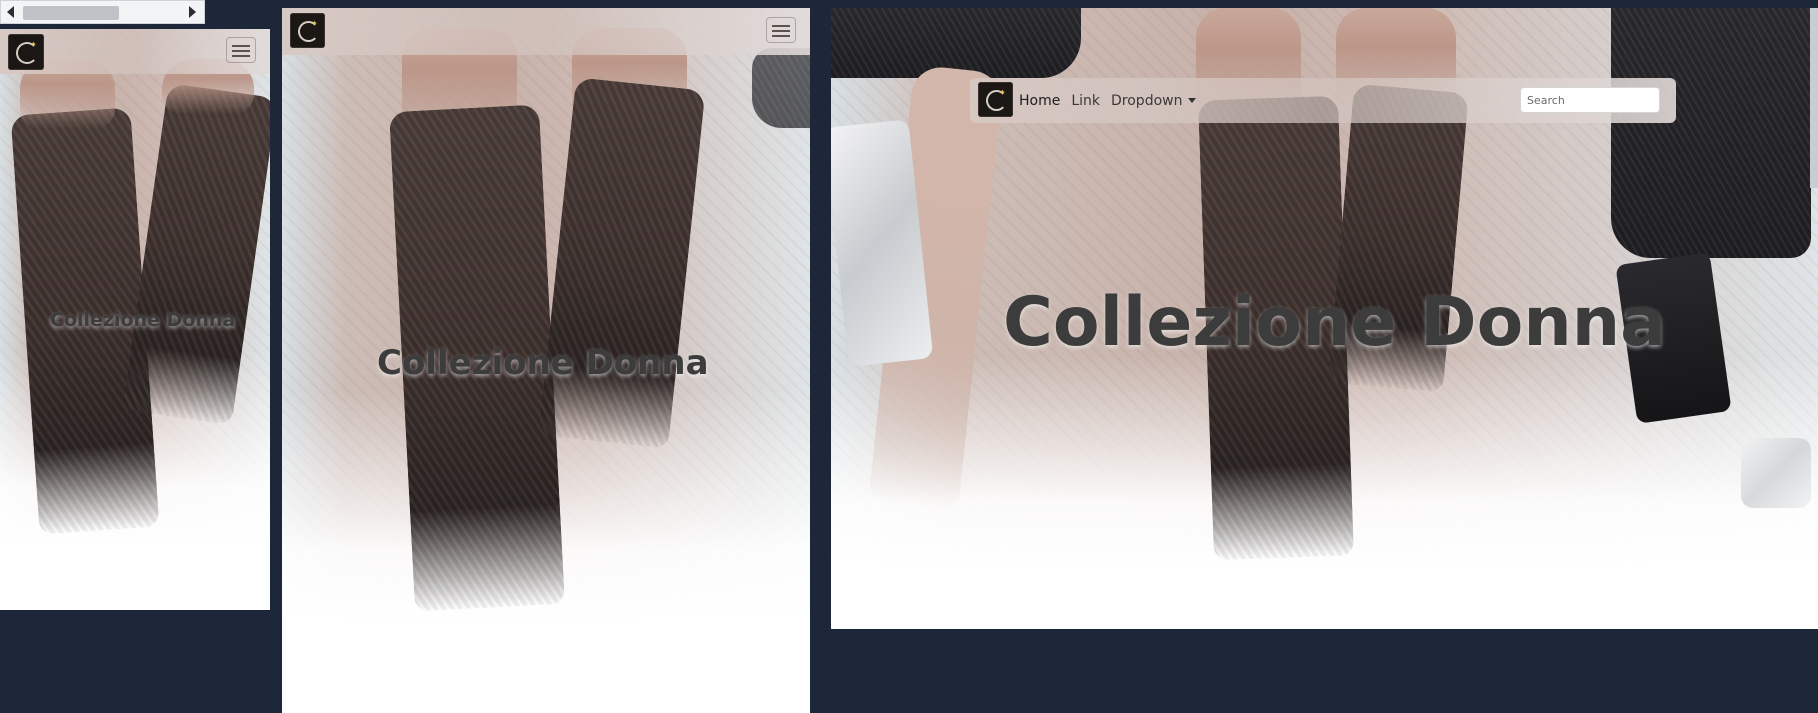 The image size is (1818, 713). What do you see at coordinates (1814, 98) in the screenshot?
I see `vertical-scrollbar` at bounding box center [1814, 98].